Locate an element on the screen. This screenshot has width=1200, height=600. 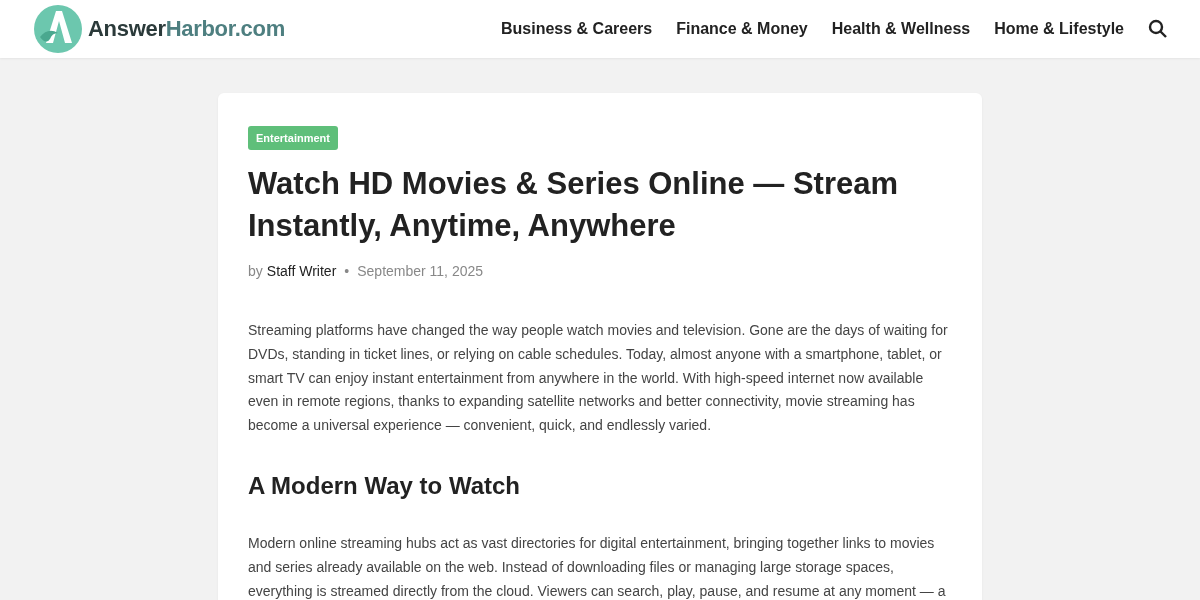
paragraph: Modern online streaming hubs act as vast directories for digital entertainment, bringing together links to movies and series already available on the web. Instead of downloading files or managing large storage spaces, everything is streamed directly from the cloud. Viewers can search, play, pause, and resume at any moment — a is located at coordinates (597, 567).